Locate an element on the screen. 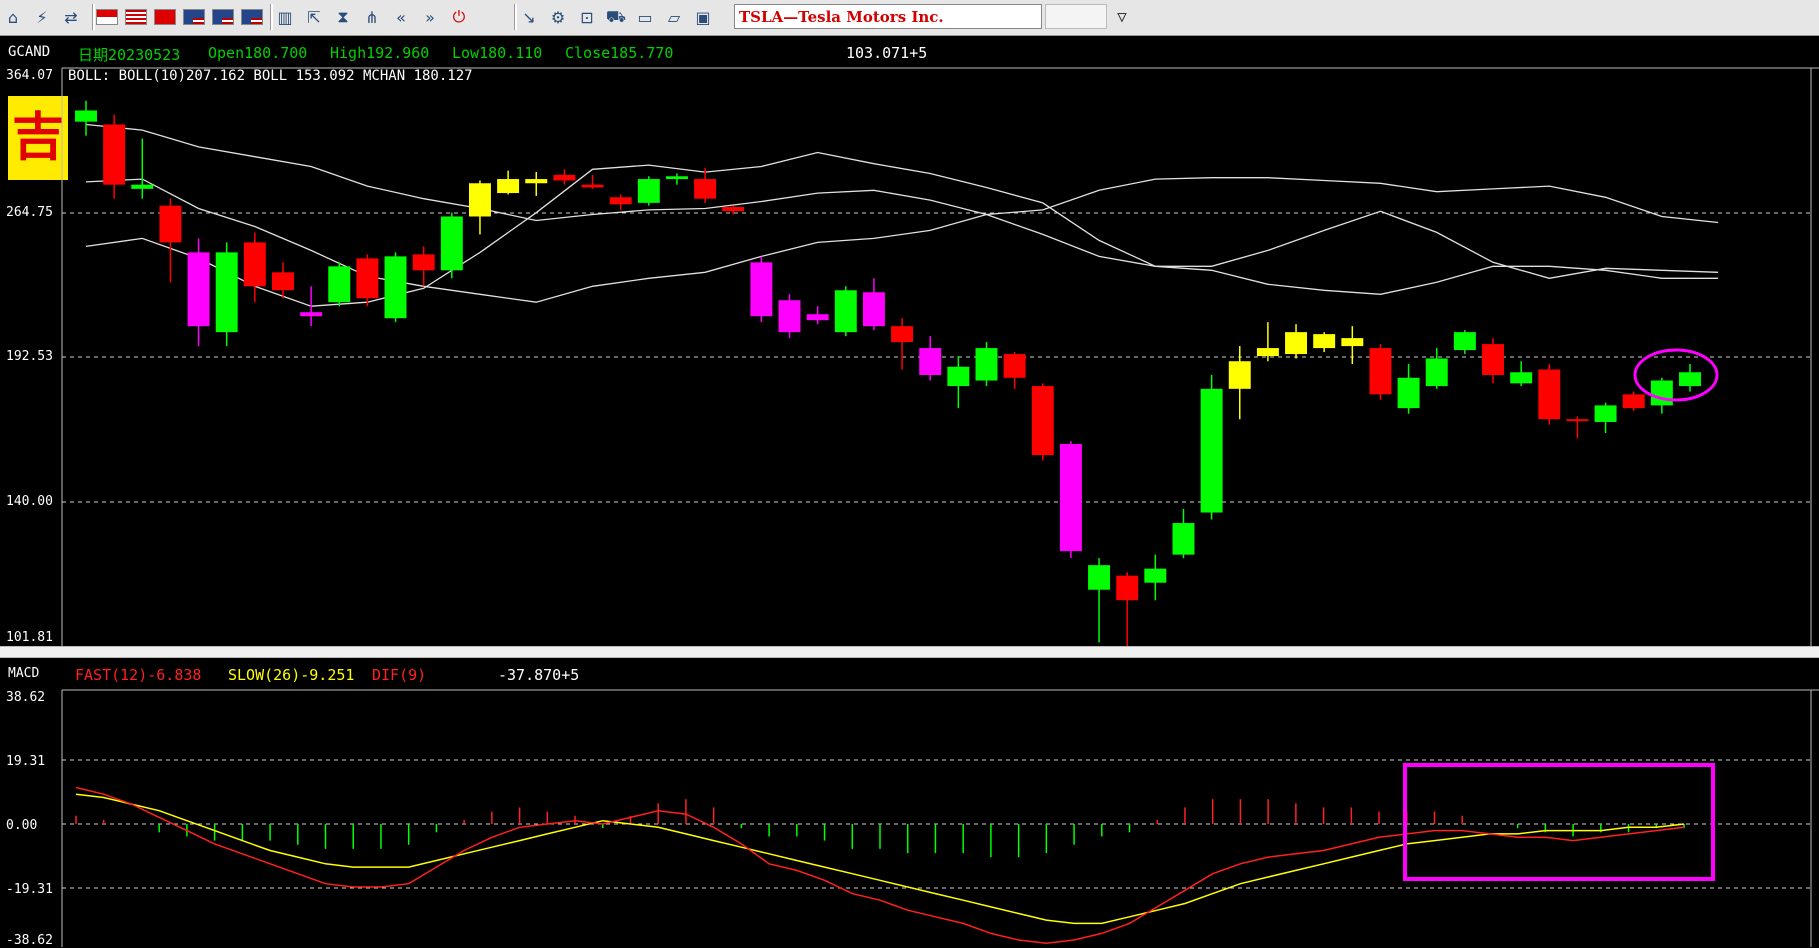  symbol-input: TSLA—Tesla Motors Inc. is located at coordinates (888, 16).